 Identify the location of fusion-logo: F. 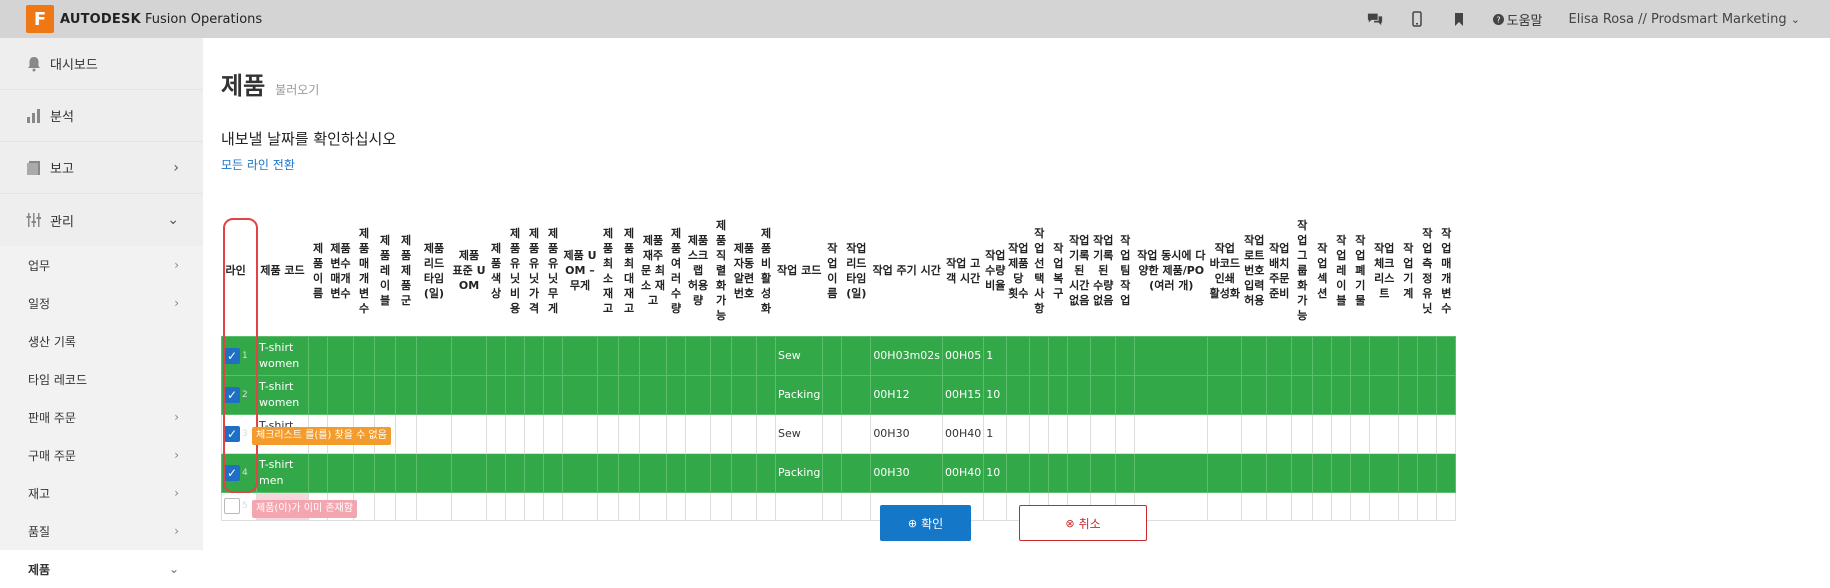
(40, 19).